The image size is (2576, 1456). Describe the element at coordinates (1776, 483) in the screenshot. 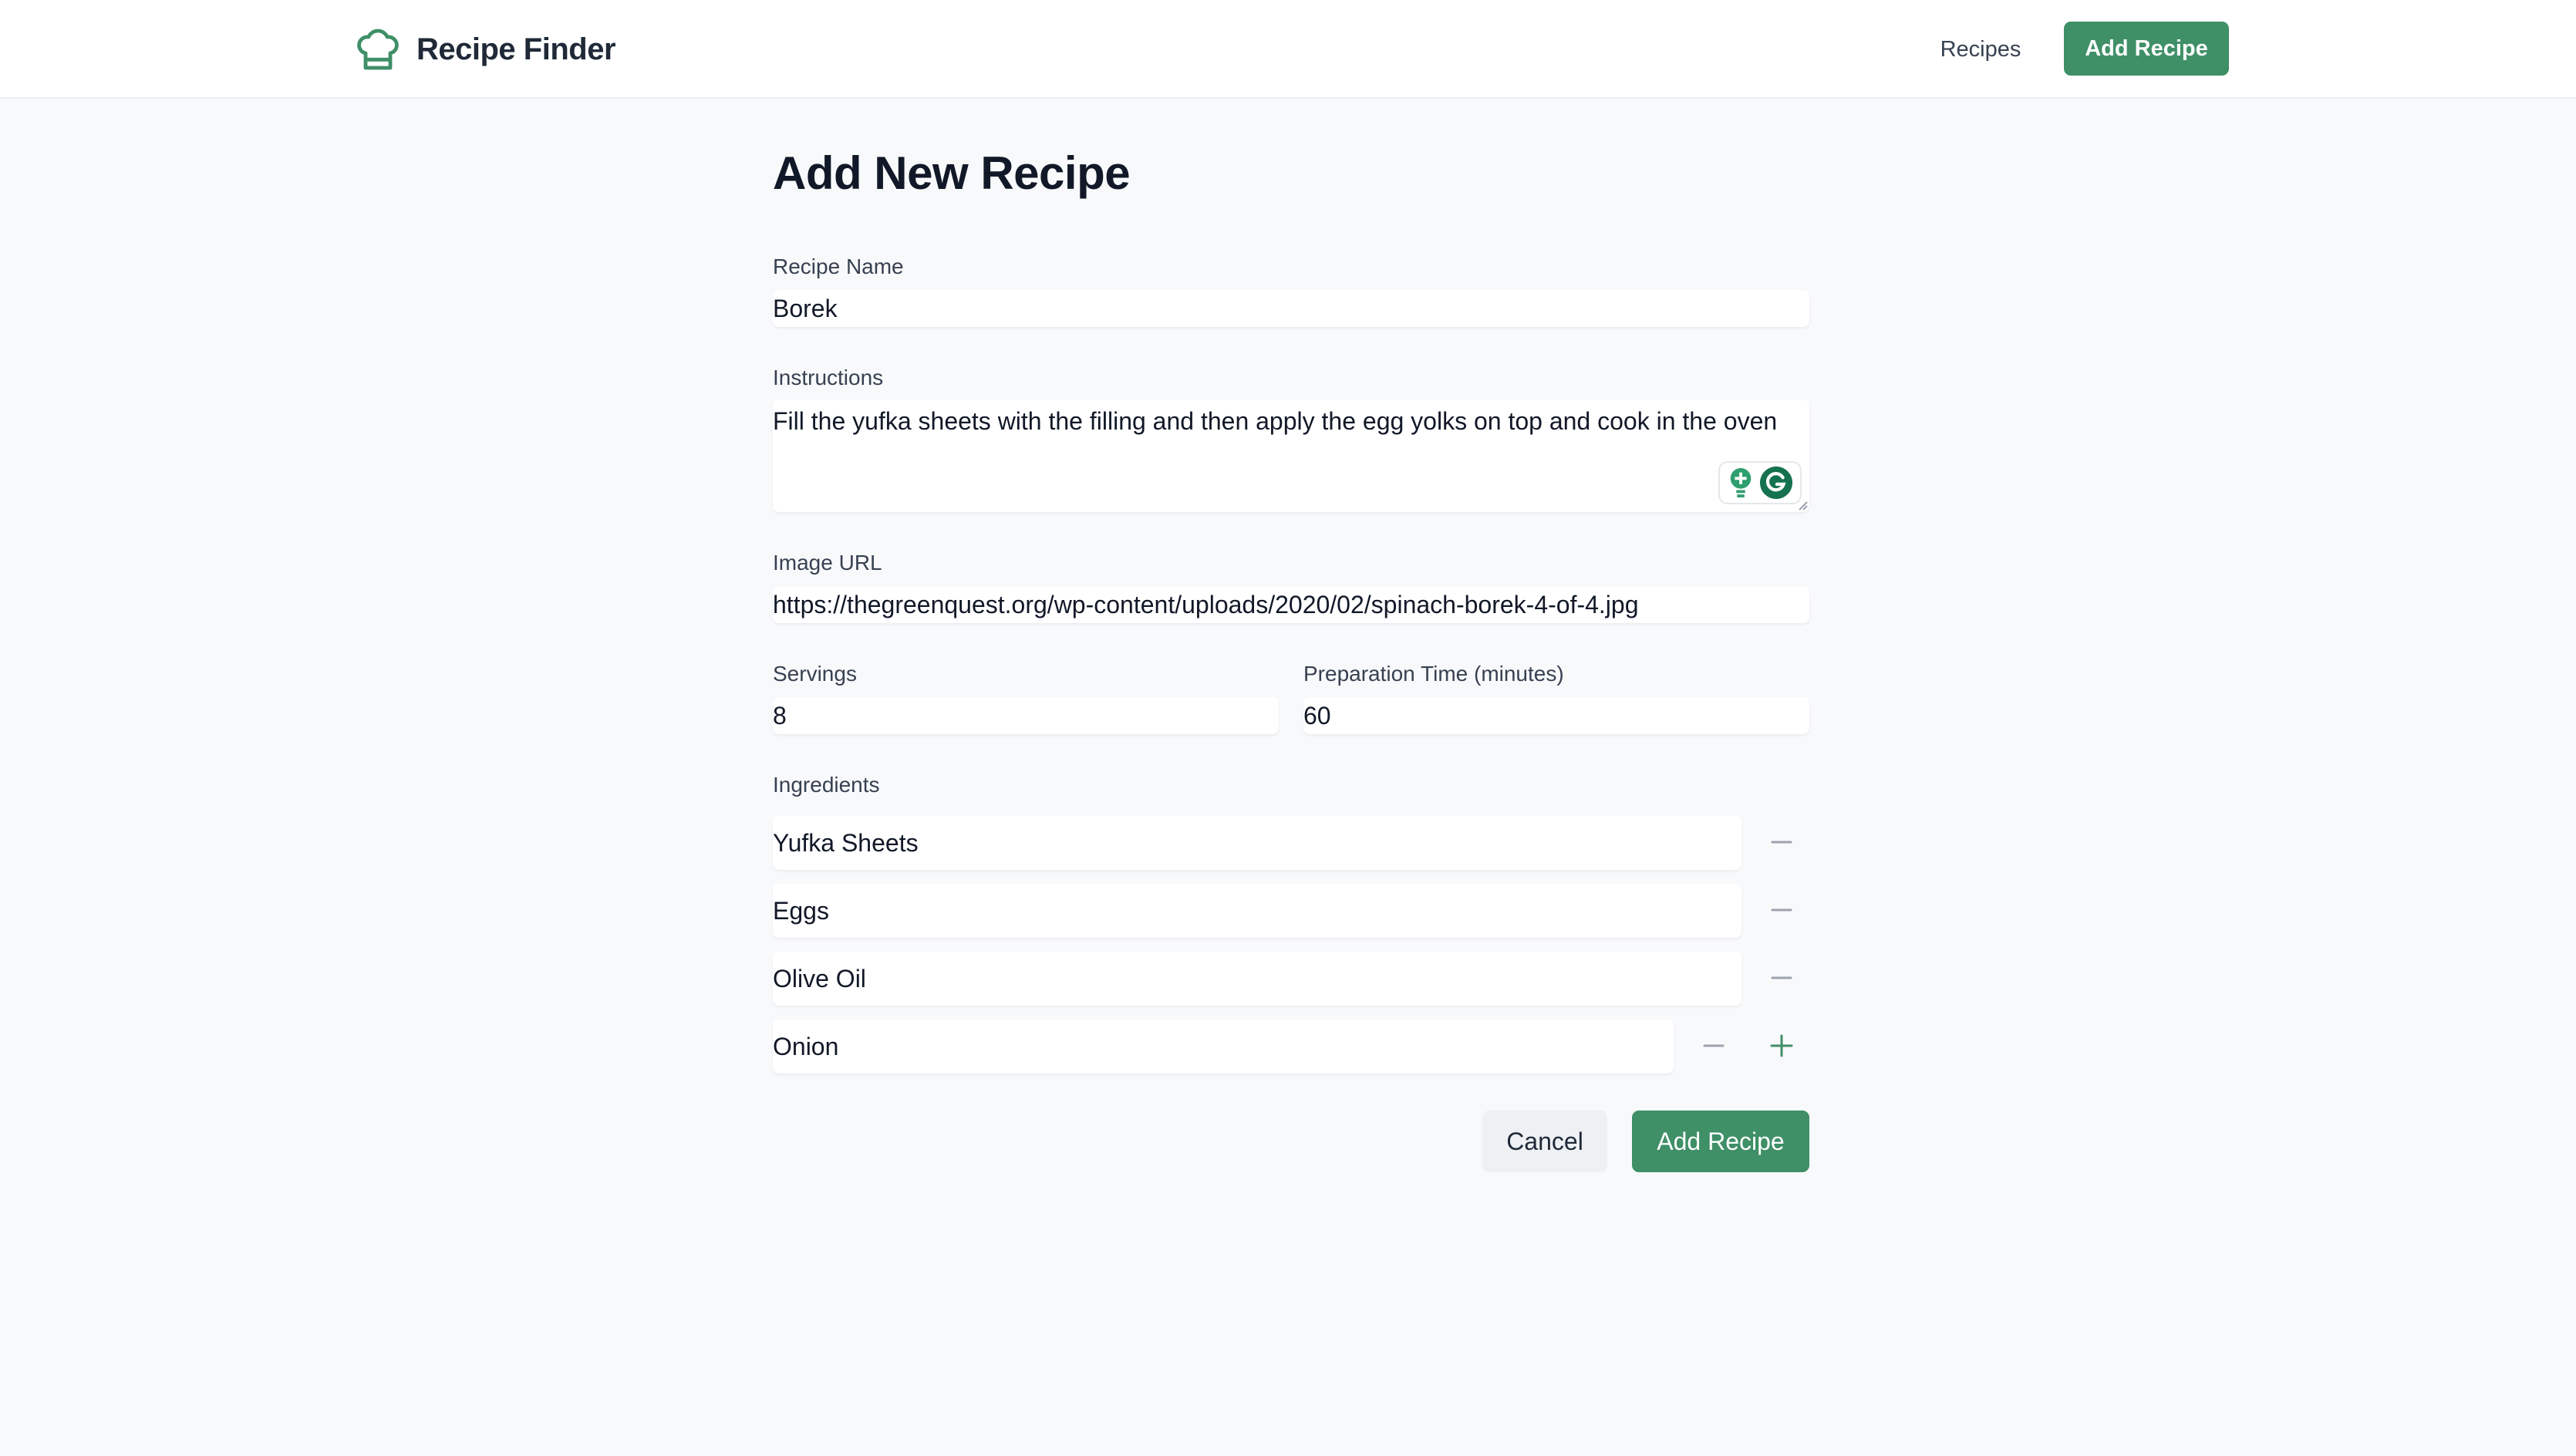

I see `grammarly-icon` at that location.